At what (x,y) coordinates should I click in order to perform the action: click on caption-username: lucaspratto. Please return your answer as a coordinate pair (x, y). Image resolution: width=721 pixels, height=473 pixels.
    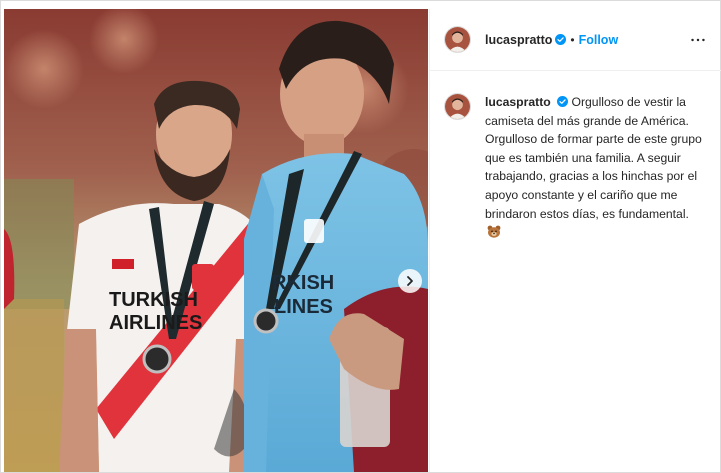
    Looking at the image, I should click on (518, 102).